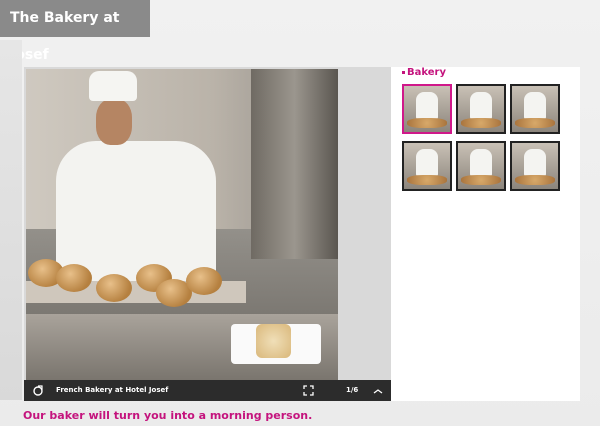  I want to click on page-header: The Bakery at Josef, so click(75, 31).